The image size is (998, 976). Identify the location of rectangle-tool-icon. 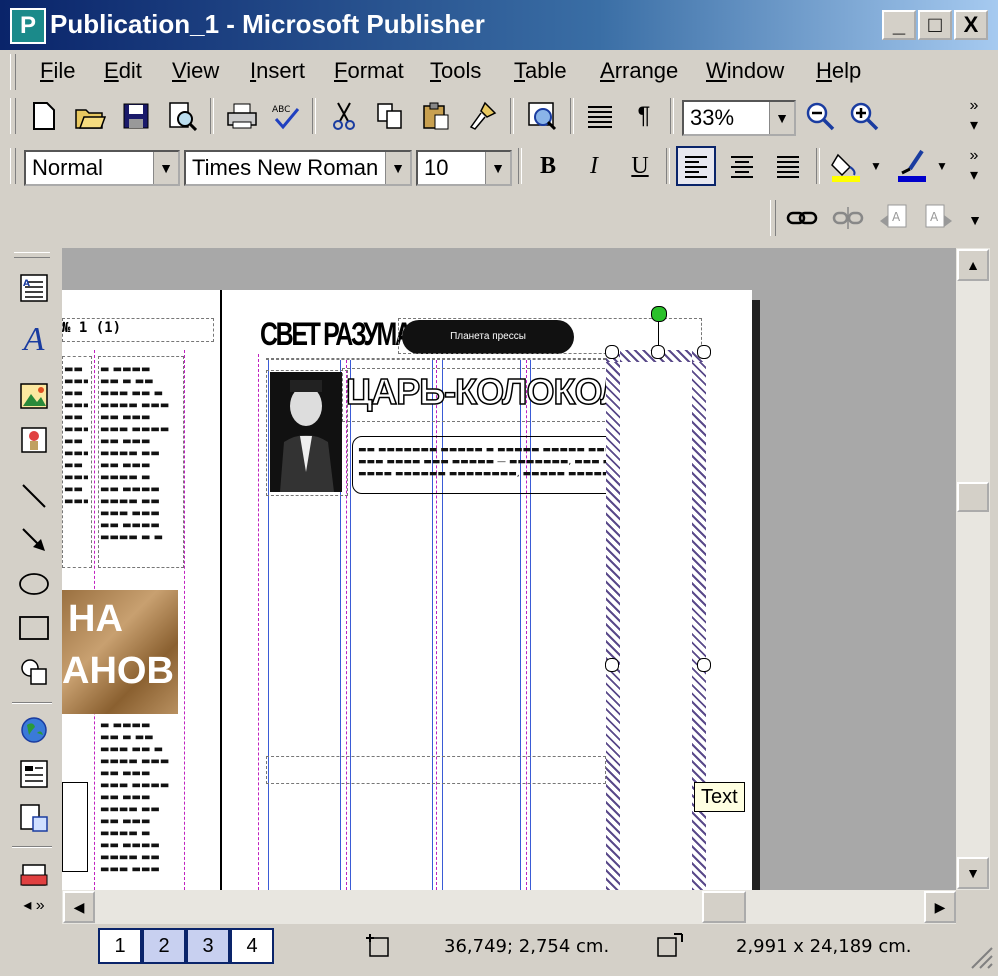
(34, 628).